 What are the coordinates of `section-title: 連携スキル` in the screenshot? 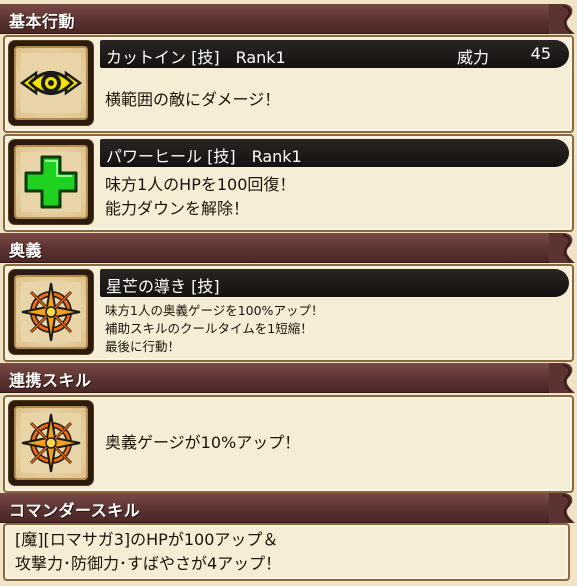 It's located at (50, 380).